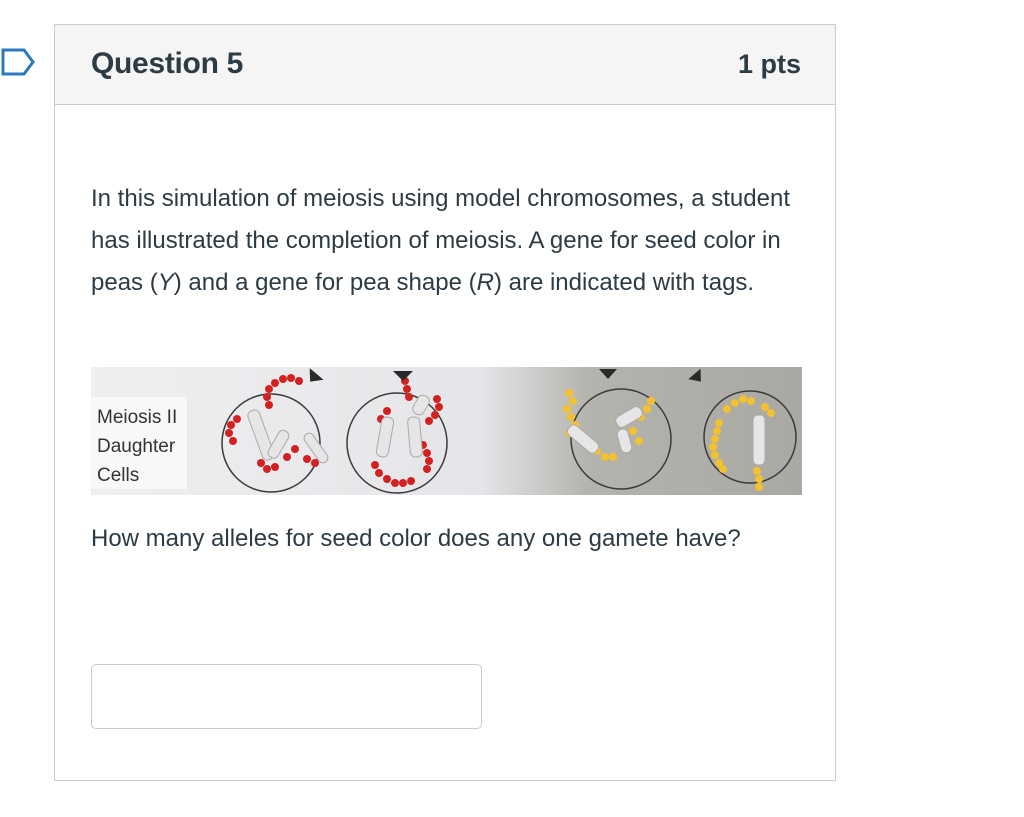 The height and width of the screenshot is (817, 1024). Describe the element at coordinates (769, 64) in the screenshot. I see `question-points: 1 pts` at that location.